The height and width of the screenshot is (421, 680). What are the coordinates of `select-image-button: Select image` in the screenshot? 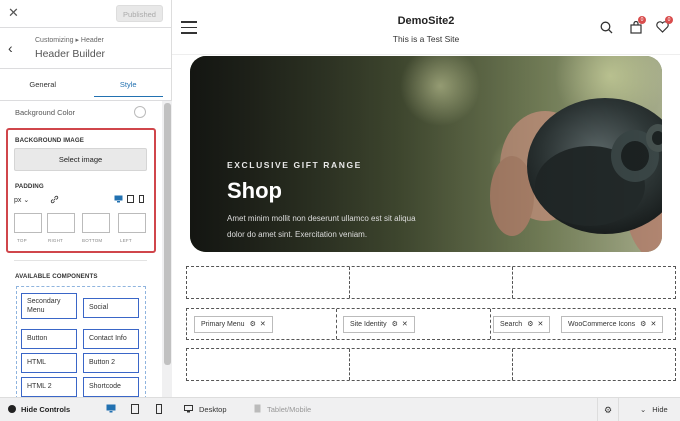 It's located at (80, 159).